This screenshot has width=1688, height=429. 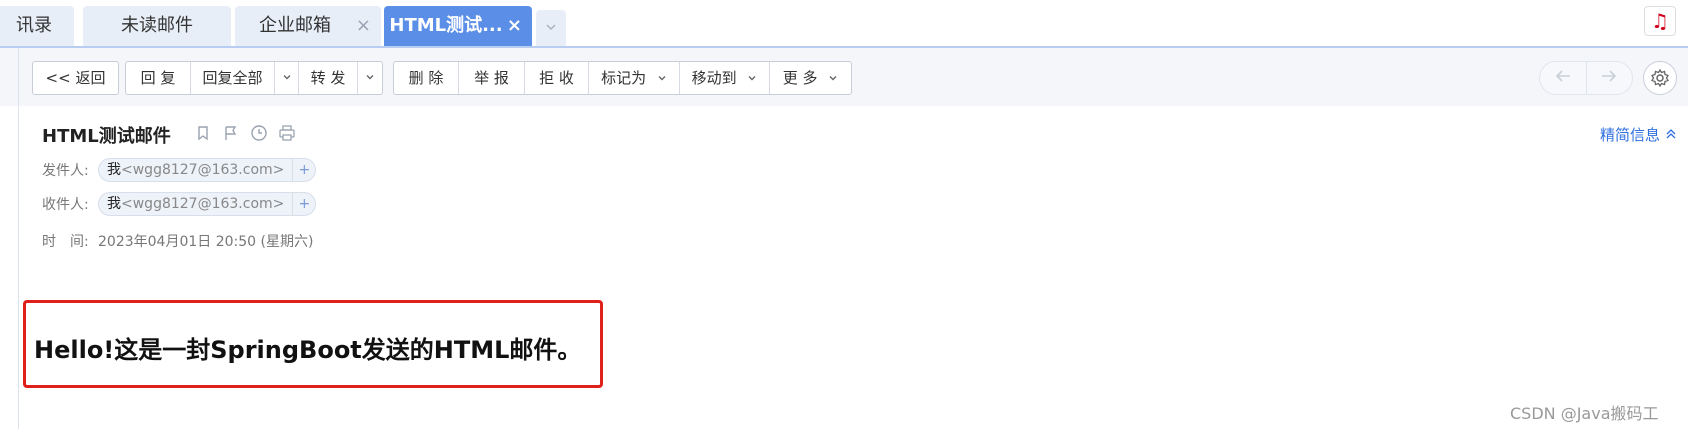 I want to click on arrow-right-icon, so click(x=1609, y=76).